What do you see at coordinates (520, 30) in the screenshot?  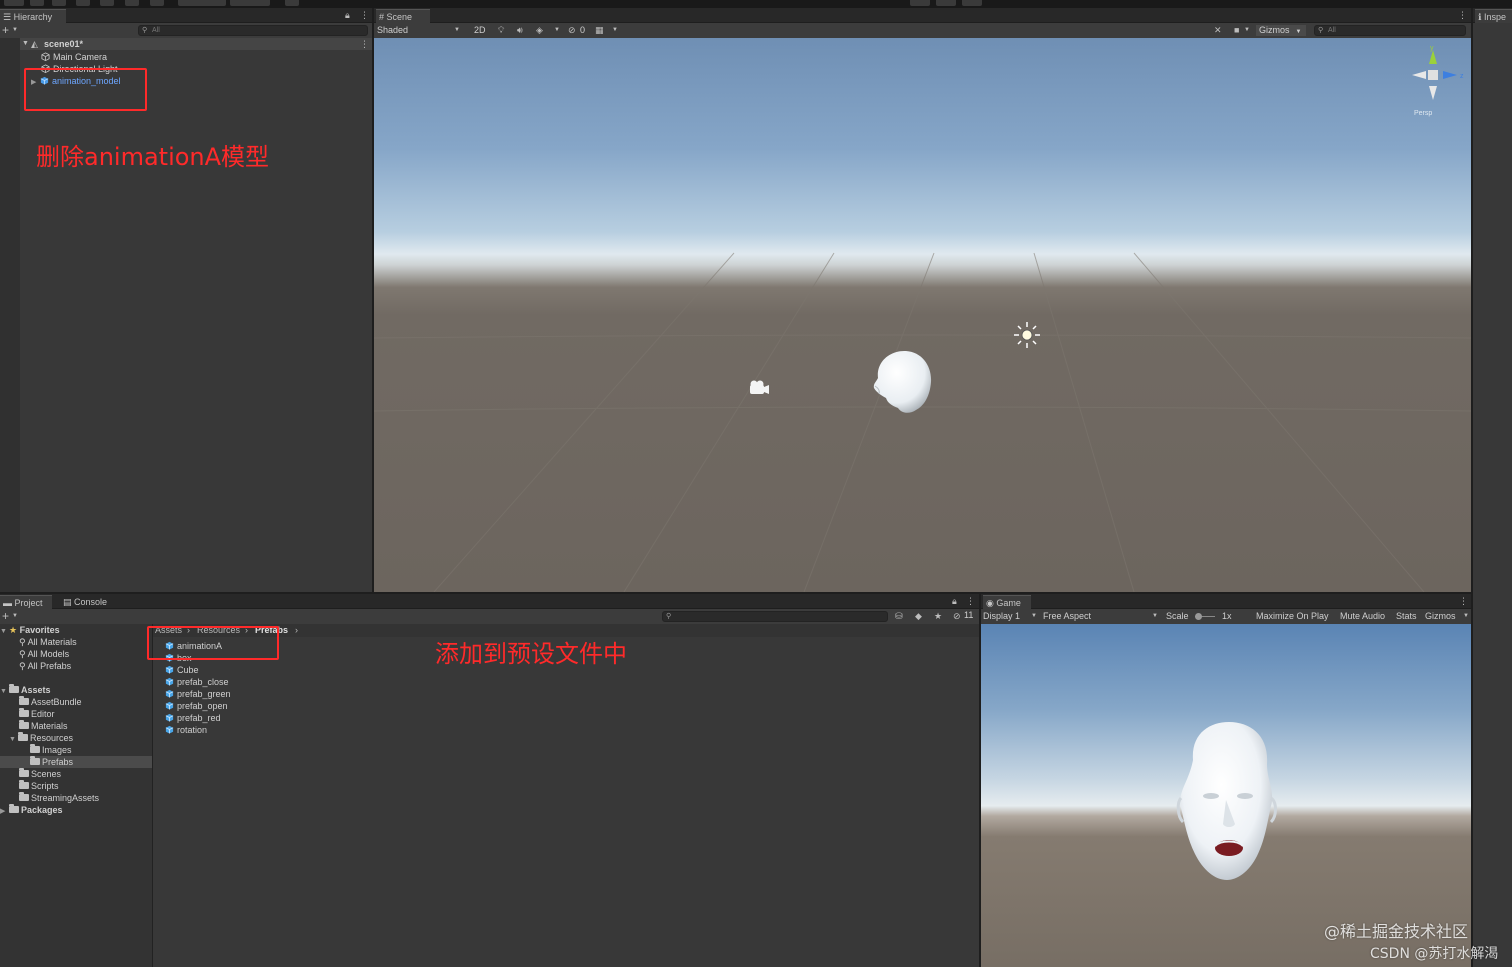 I see `audio-icon: 🔊︎` at bounding box center [520, 30].